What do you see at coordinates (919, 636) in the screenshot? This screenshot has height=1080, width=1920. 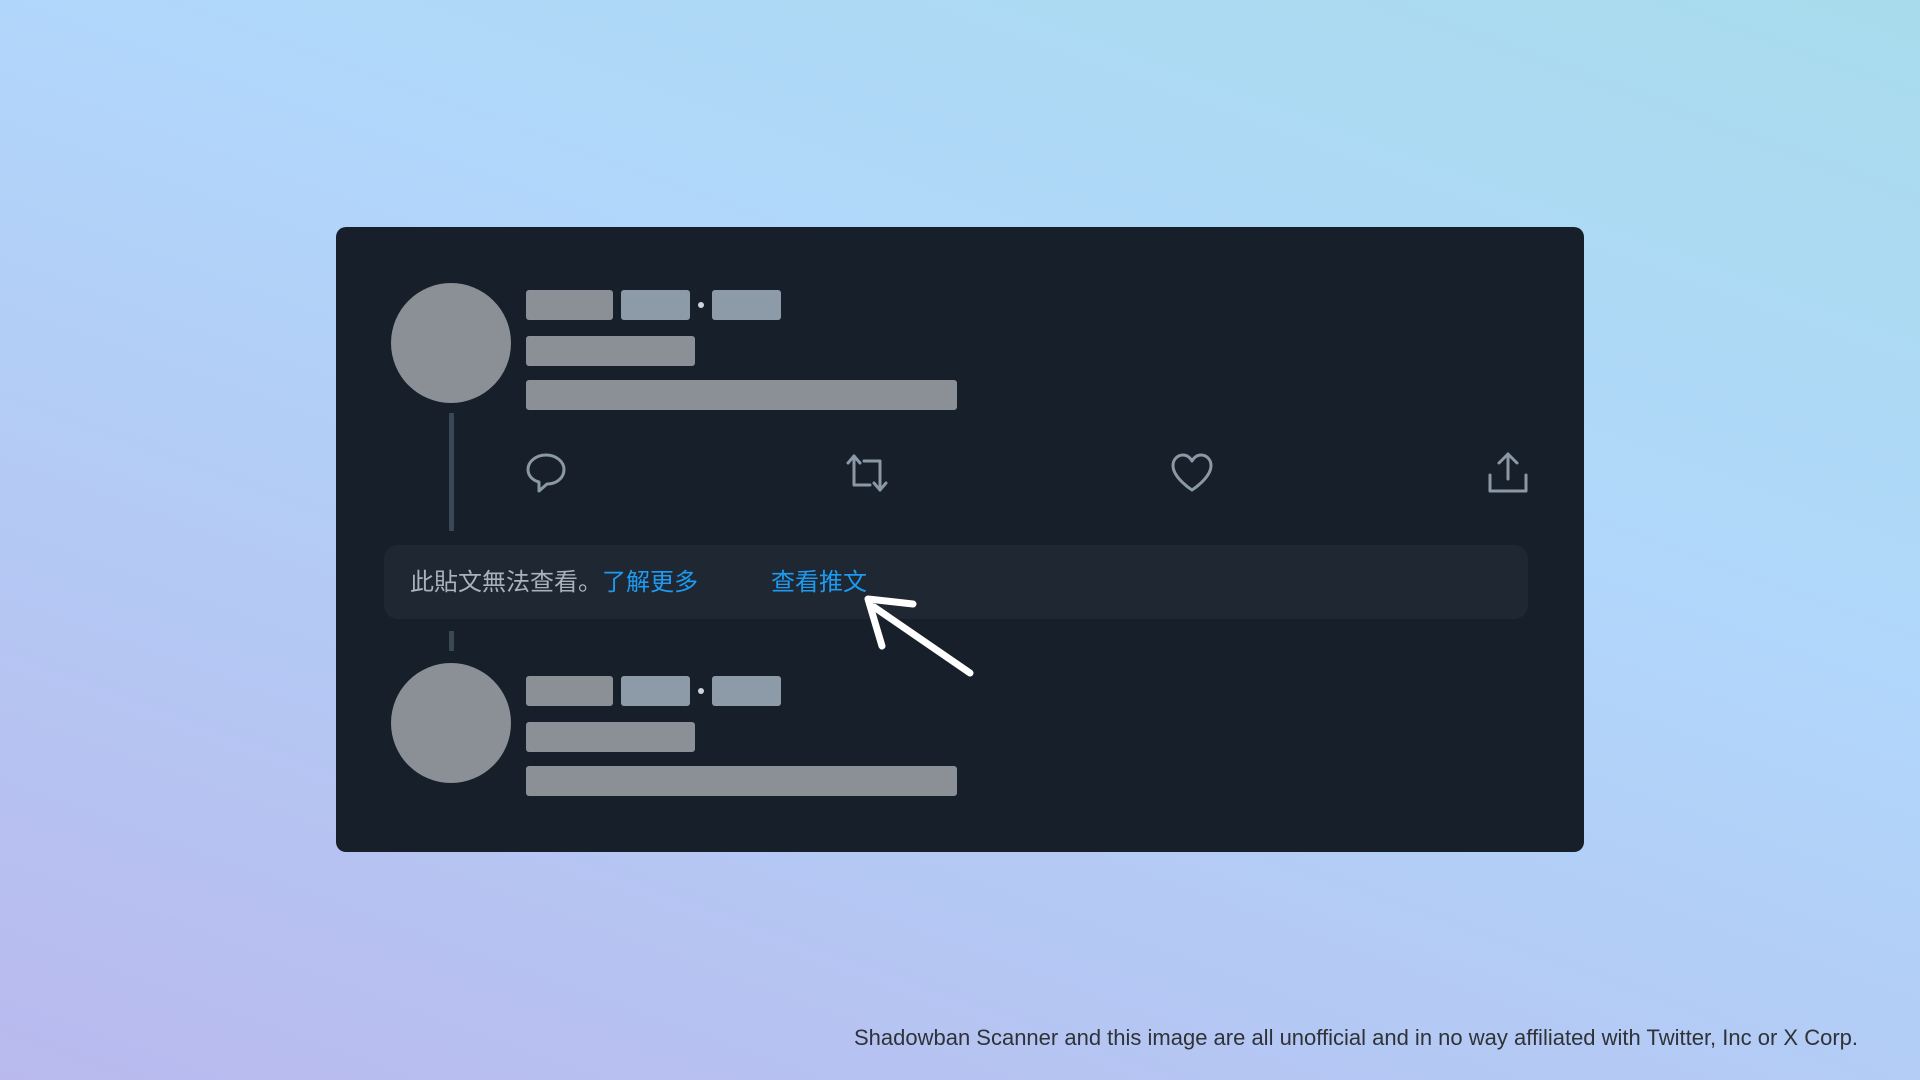 I see `pointer-arrow-icon` at bounding box center [919, 636].